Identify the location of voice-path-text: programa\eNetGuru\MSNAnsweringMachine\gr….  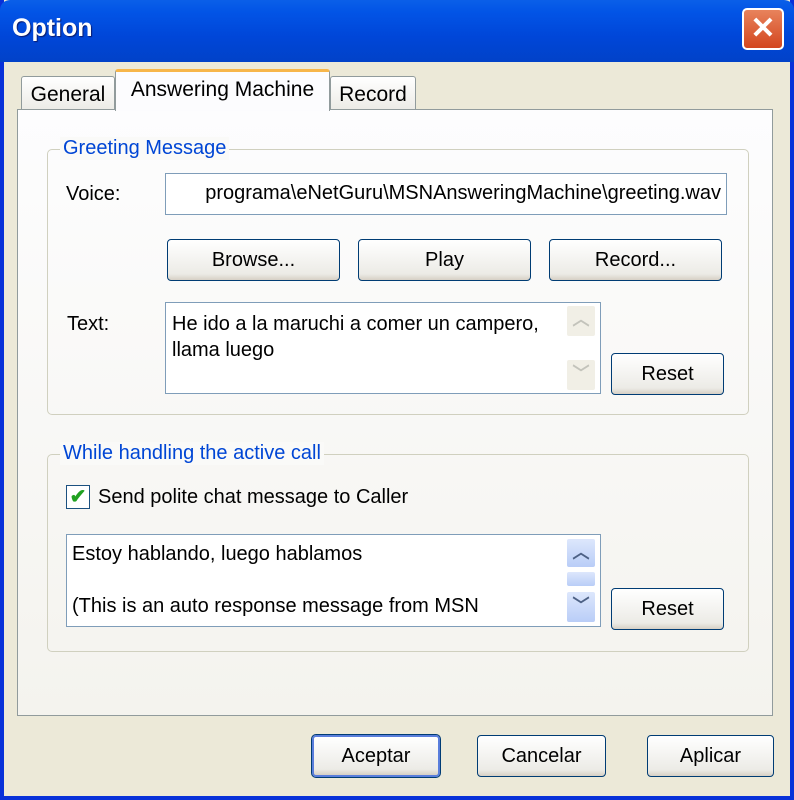
(463, 193).